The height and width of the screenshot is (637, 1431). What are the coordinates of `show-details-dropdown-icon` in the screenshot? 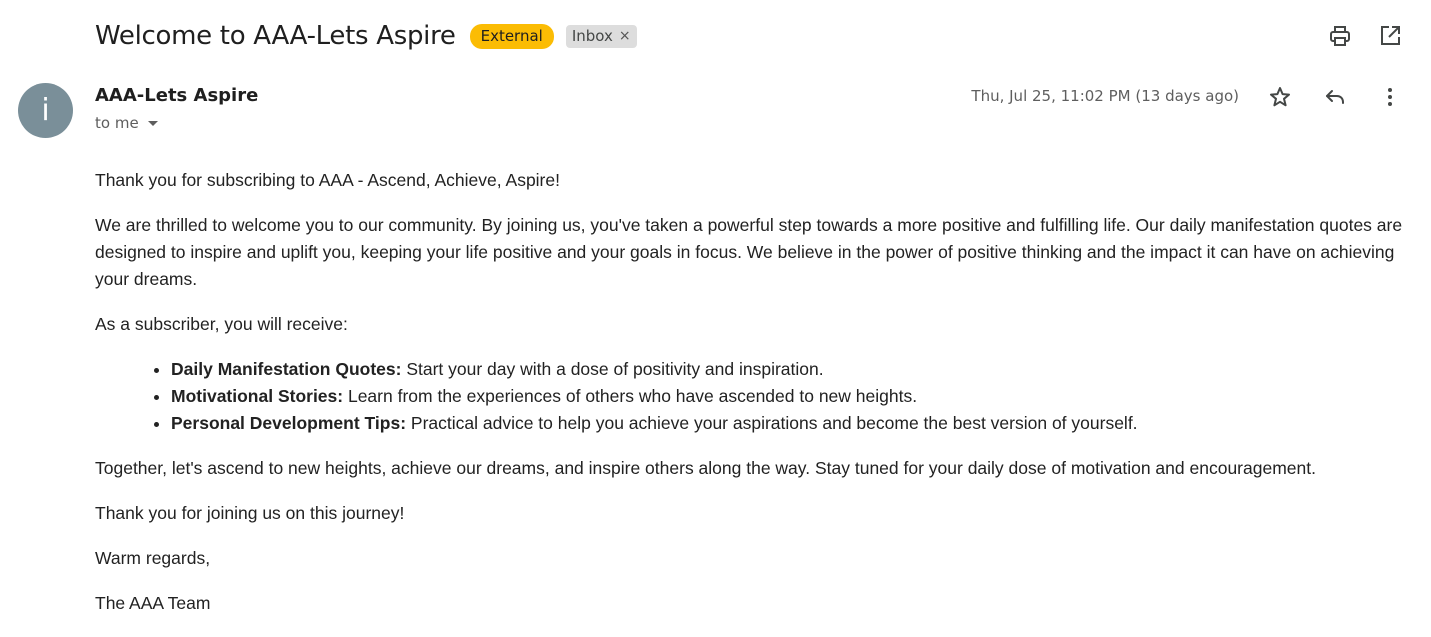 It's located at (152, 123).